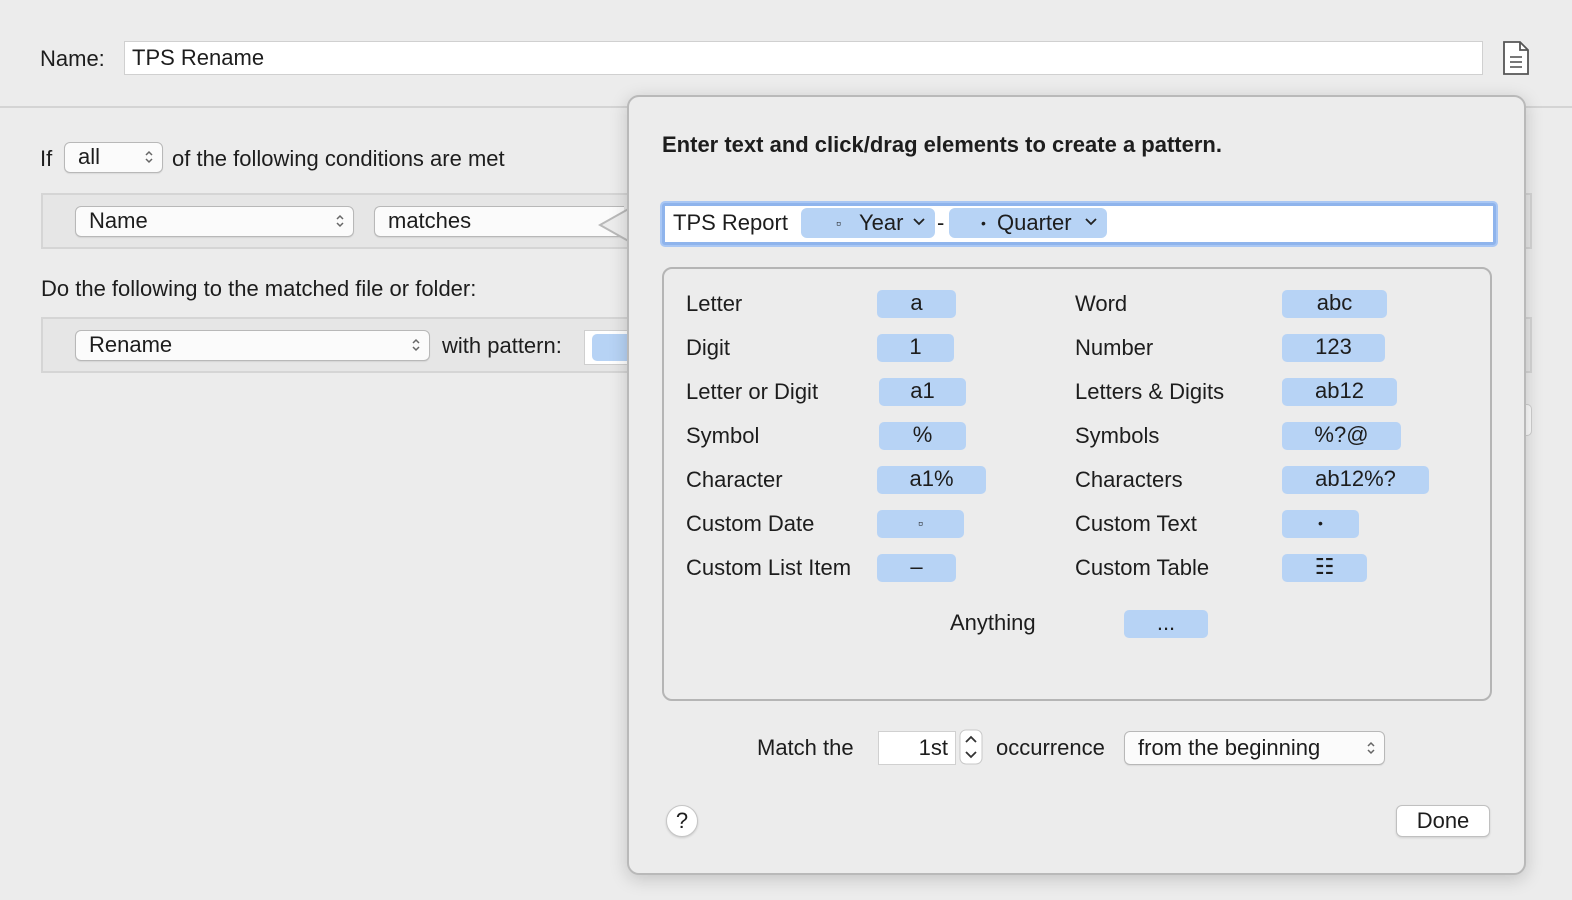 Image resolution: width=1572 pixels, height=900 pixels. I want to click on occurrence-field: 1st, so click(917, 748).